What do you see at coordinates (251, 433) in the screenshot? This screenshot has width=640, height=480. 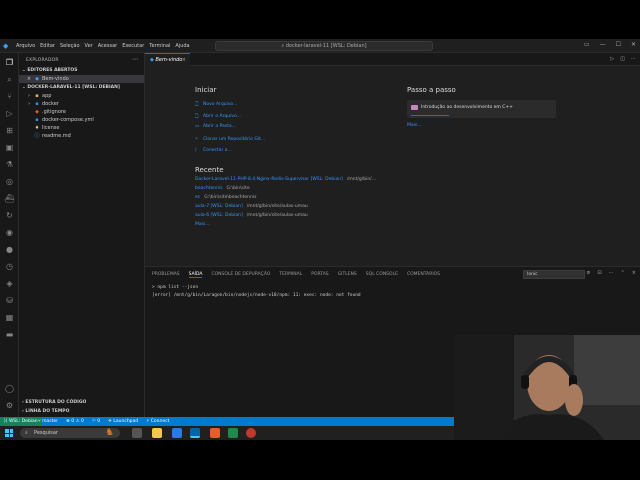 I see `chrome-app-icon` at bounding box center [251, 433].